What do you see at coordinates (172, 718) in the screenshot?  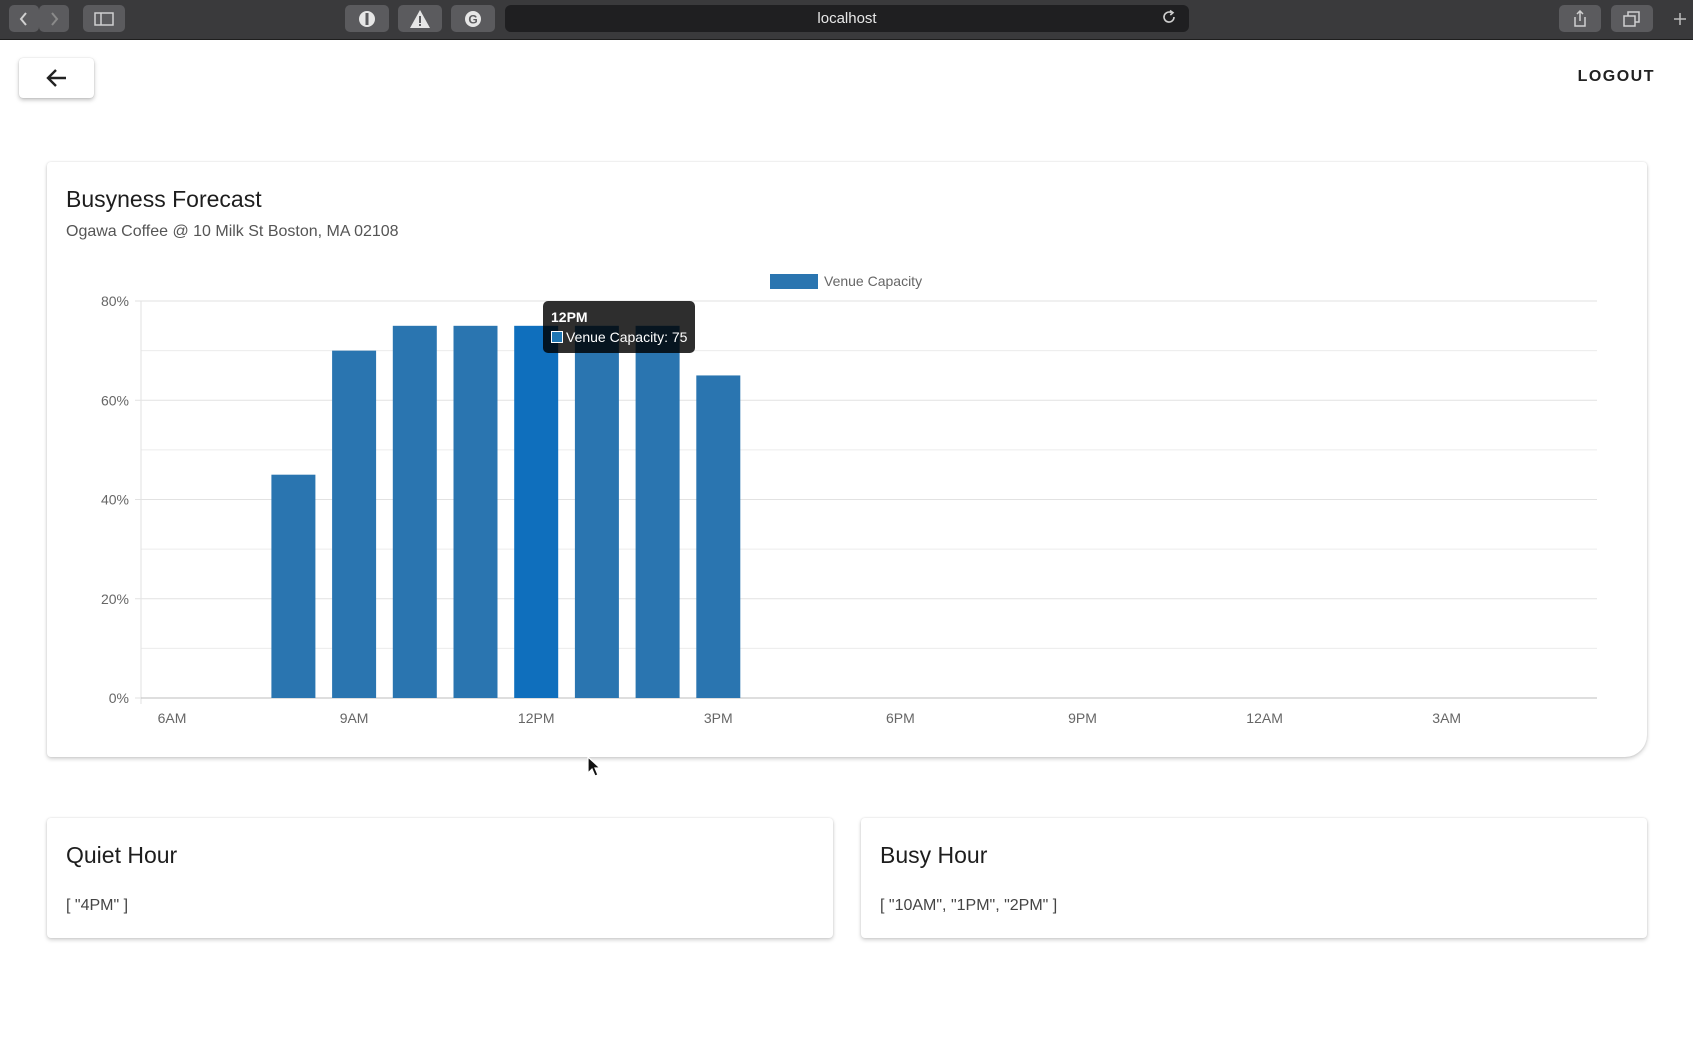 I see `x-tick-label: 6AM` at bounding box center [172, 718].